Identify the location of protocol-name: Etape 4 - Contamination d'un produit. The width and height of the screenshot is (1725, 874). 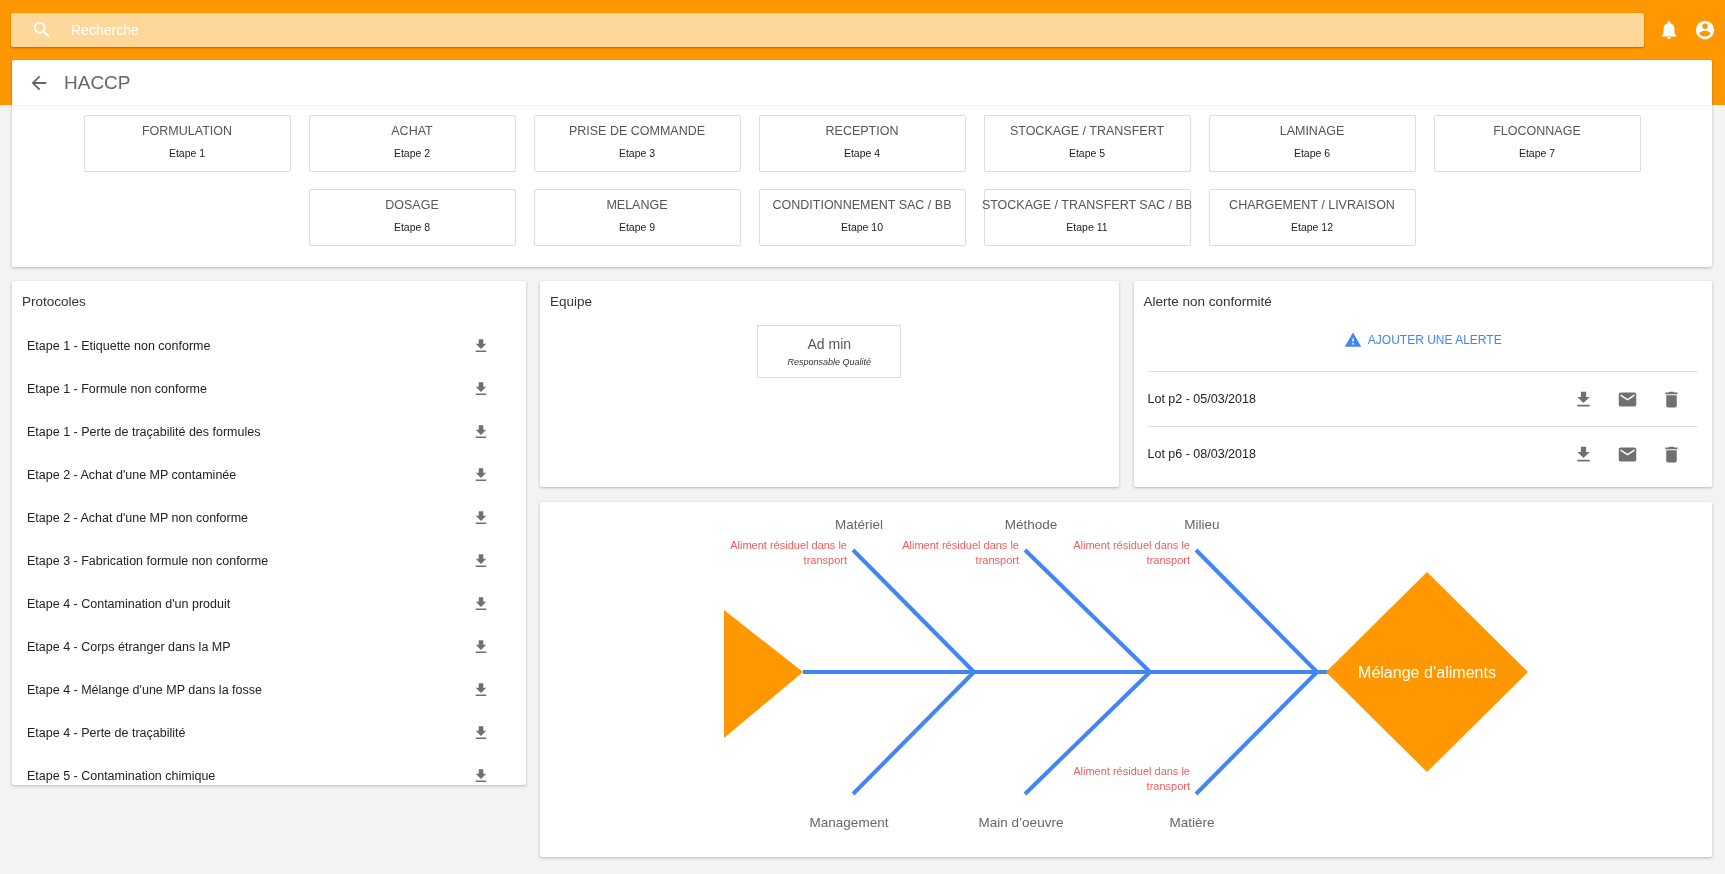
(129, 603).